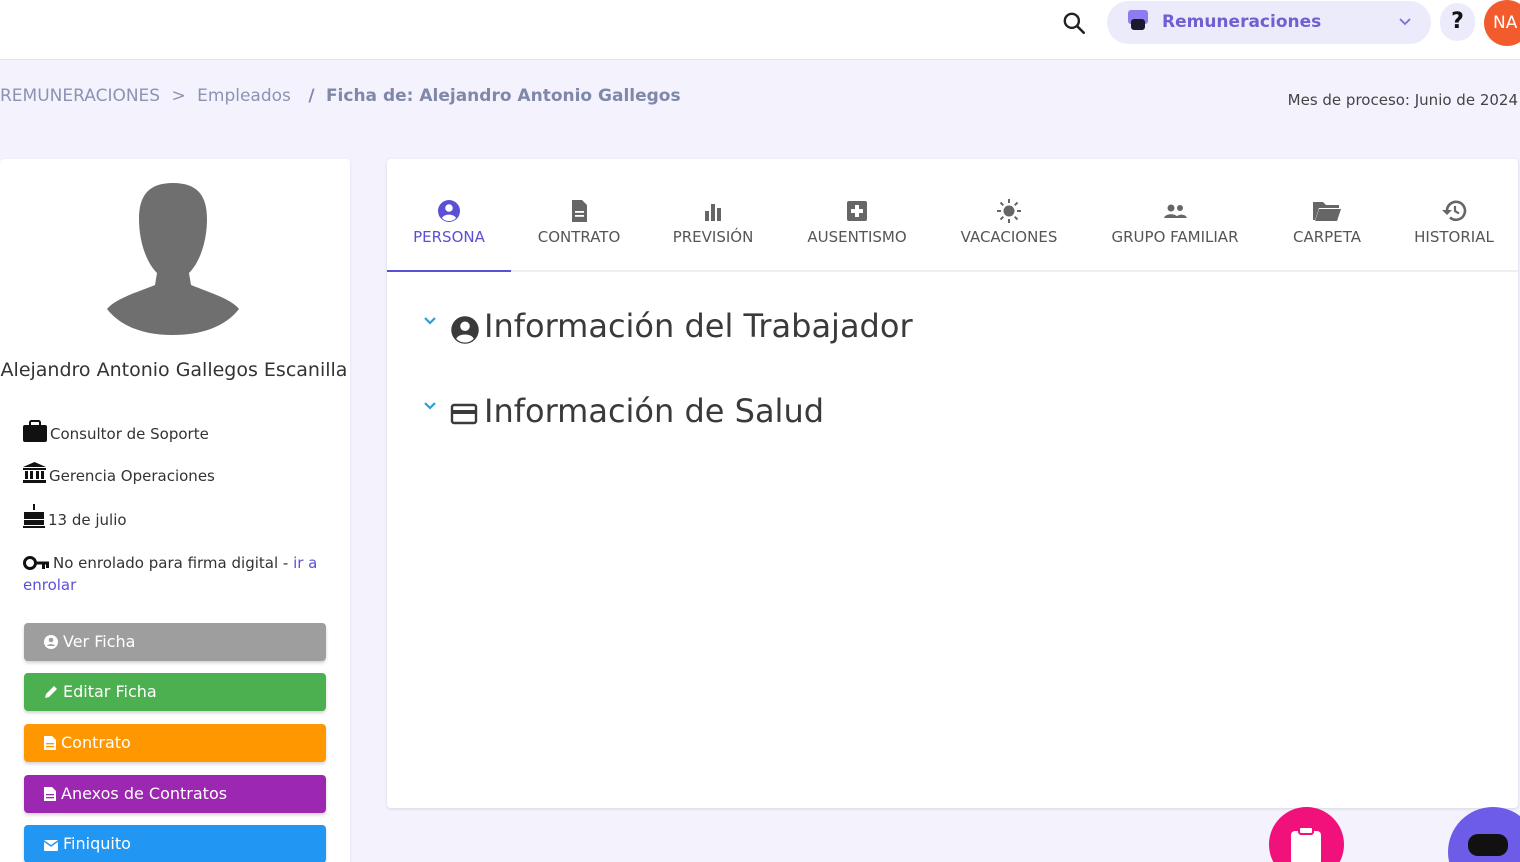  I want to click on tab-vacaciones: VACACIONES, so click(1009, 235).